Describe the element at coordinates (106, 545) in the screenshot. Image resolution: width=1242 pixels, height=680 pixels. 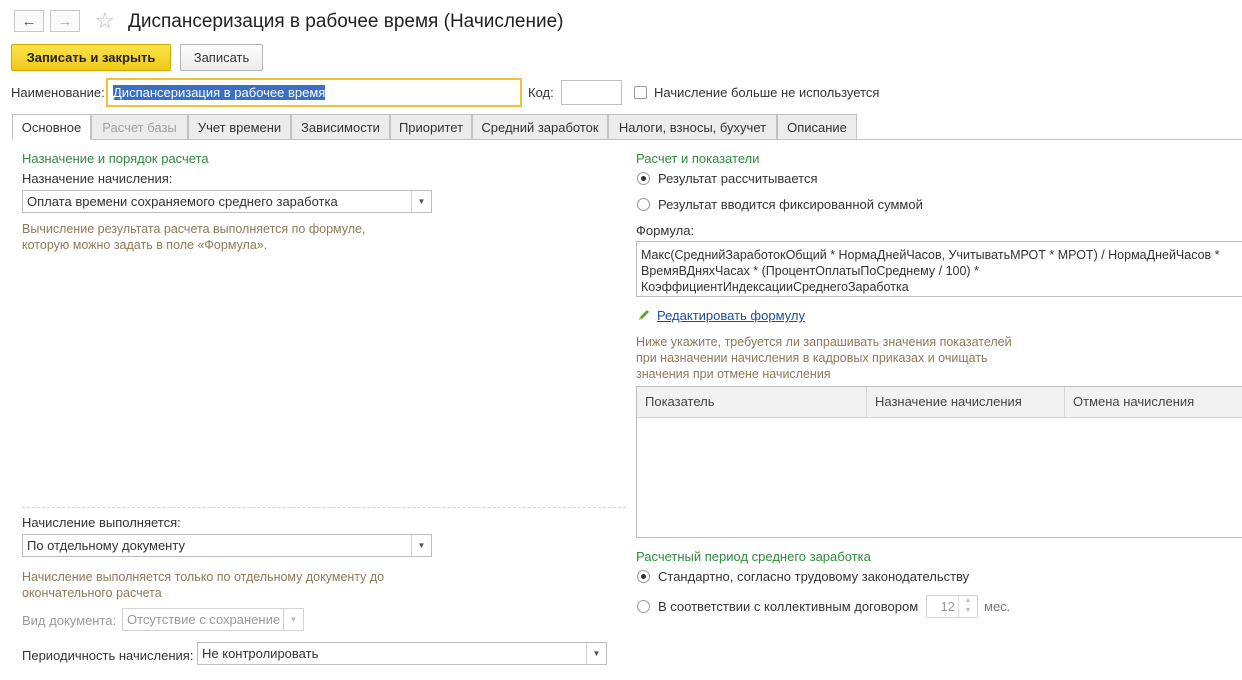
I see `executed-select-value: По отдельному документу` at that location.